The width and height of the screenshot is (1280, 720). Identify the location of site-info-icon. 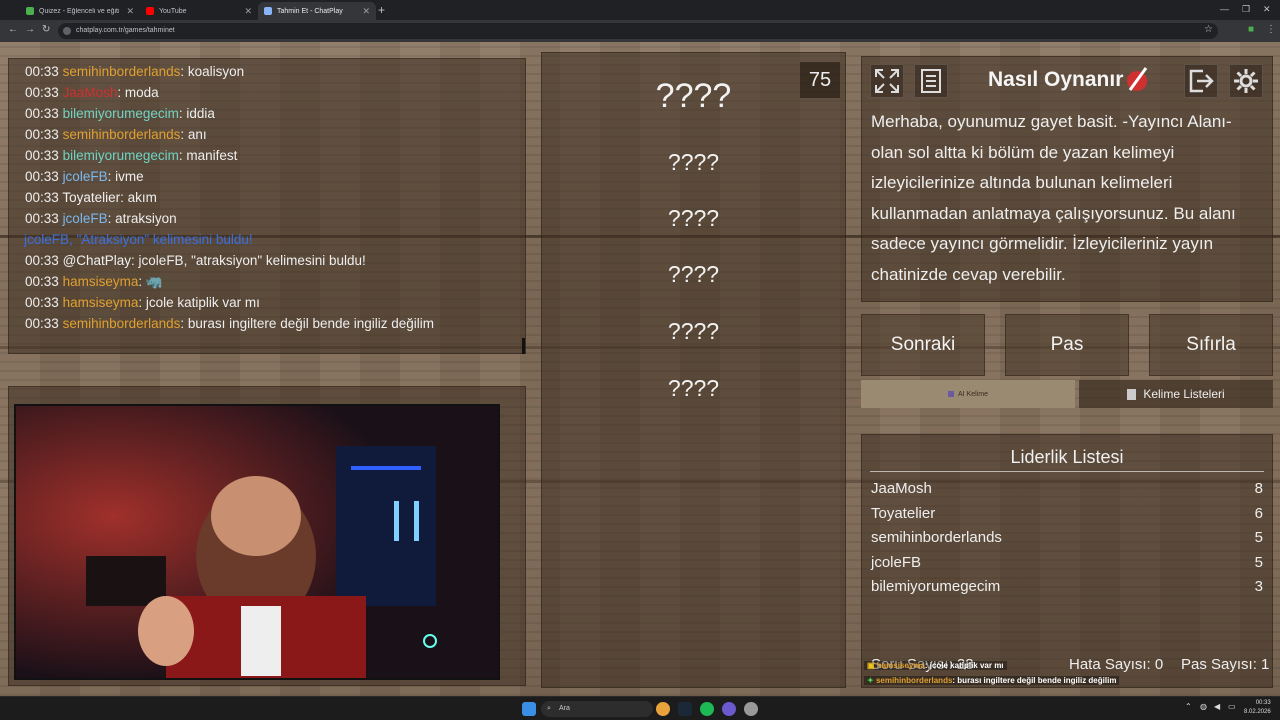
(67, 31).